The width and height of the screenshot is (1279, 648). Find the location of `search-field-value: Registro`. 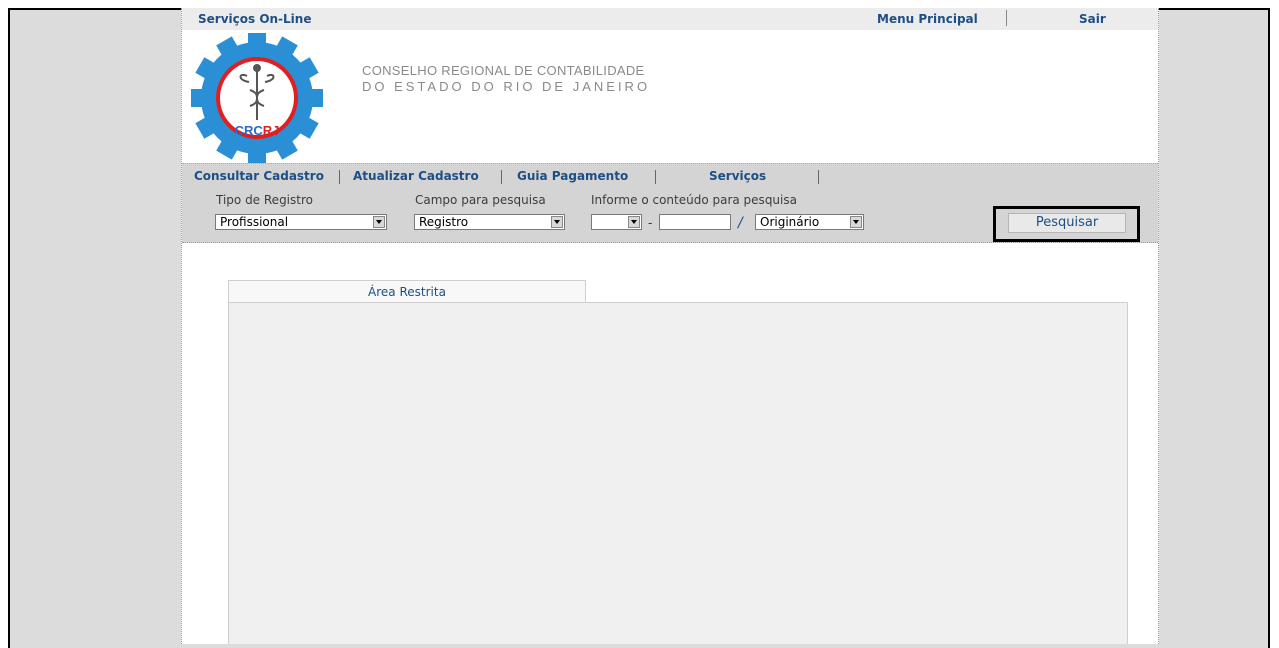

search-field-value: Registro is located at coordinates (444, 222).